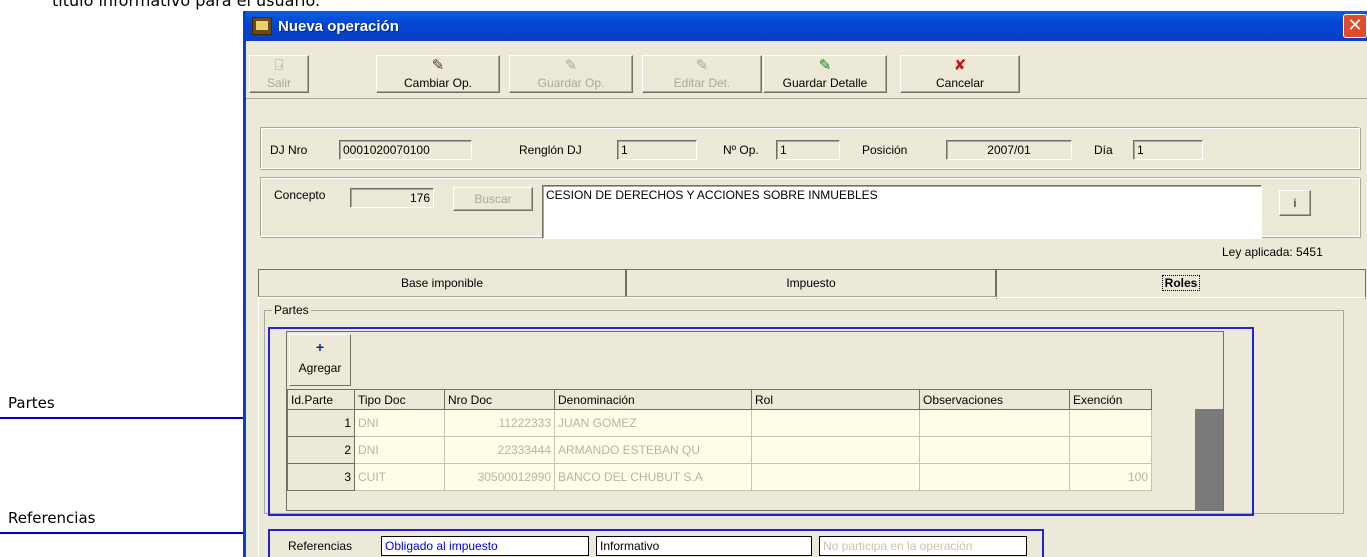 The height and width of the screenshot is (557, 1367). I want to click on editar-det-button: ✎ Editar Det., so click(702, 74).